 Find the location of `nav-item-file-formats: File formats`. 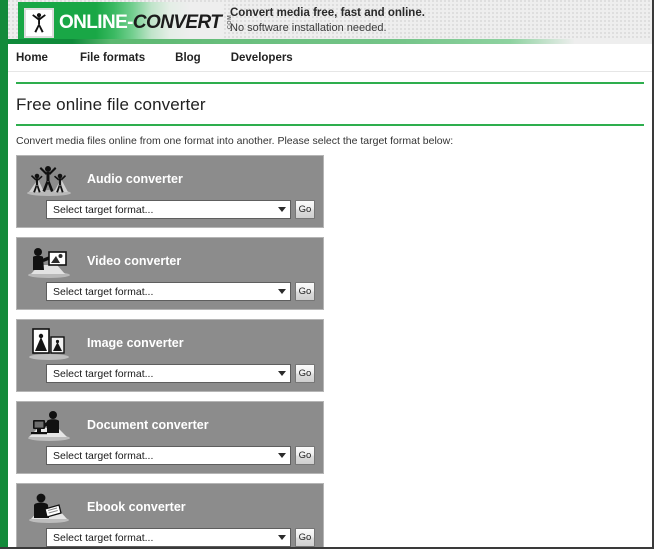

nav-item-file-formats: File formats is located at coordinates (112, 58).